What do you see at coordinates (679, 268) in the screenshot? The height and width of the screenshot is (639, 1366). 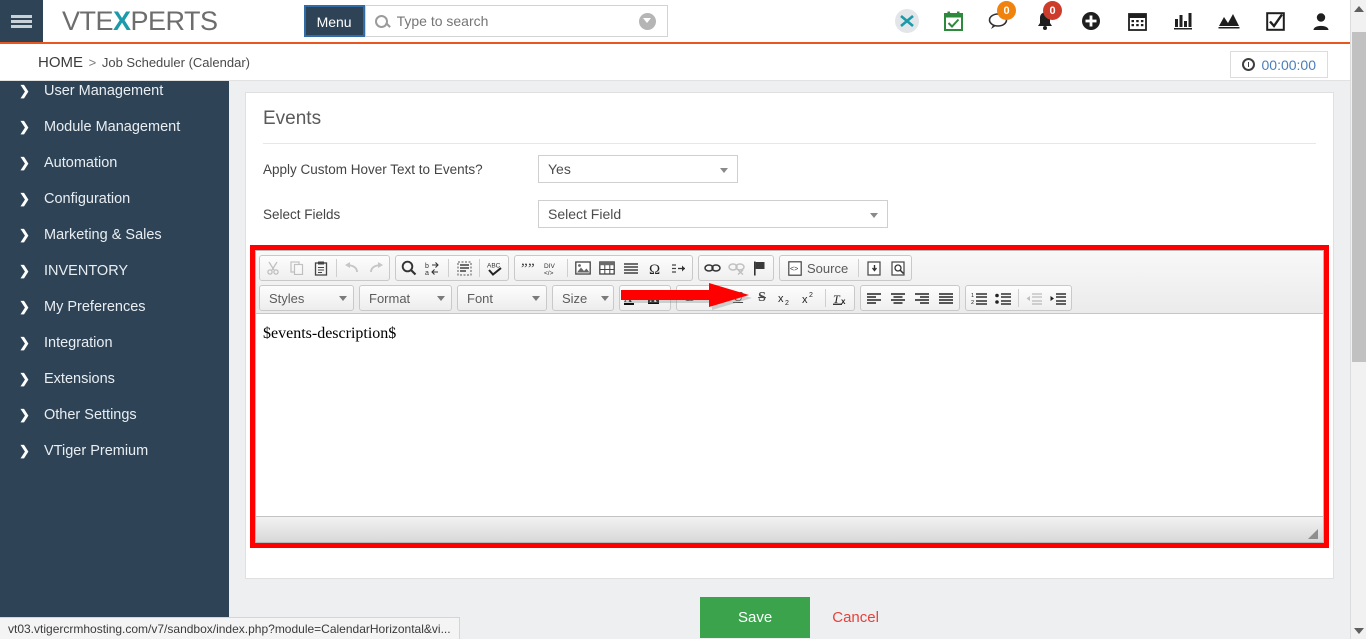 I see `page-break-icon` at bounding box center [679, 268].